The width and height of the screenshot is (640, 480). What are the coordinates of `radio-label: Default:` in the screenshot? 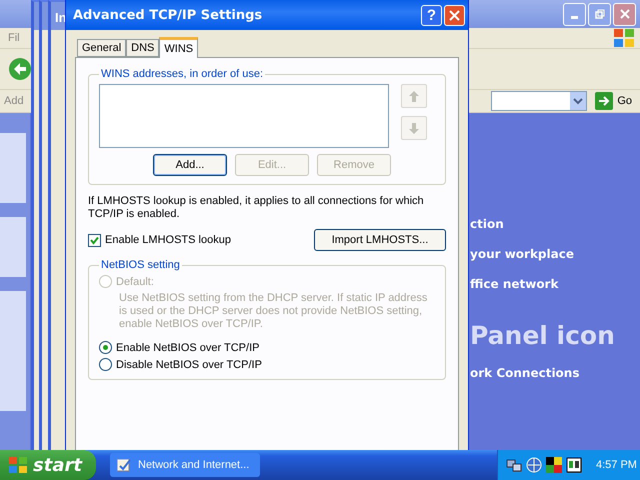 It's located at (135, 282).